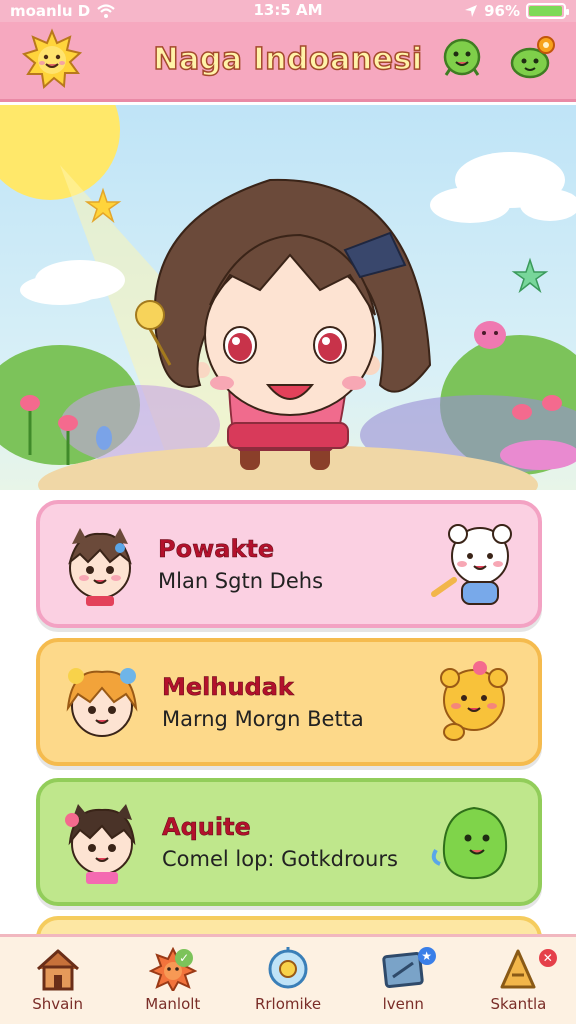  Describe the element at coordinates (469, 843) in the screenshot. I see `green-slime-icon` at that location.